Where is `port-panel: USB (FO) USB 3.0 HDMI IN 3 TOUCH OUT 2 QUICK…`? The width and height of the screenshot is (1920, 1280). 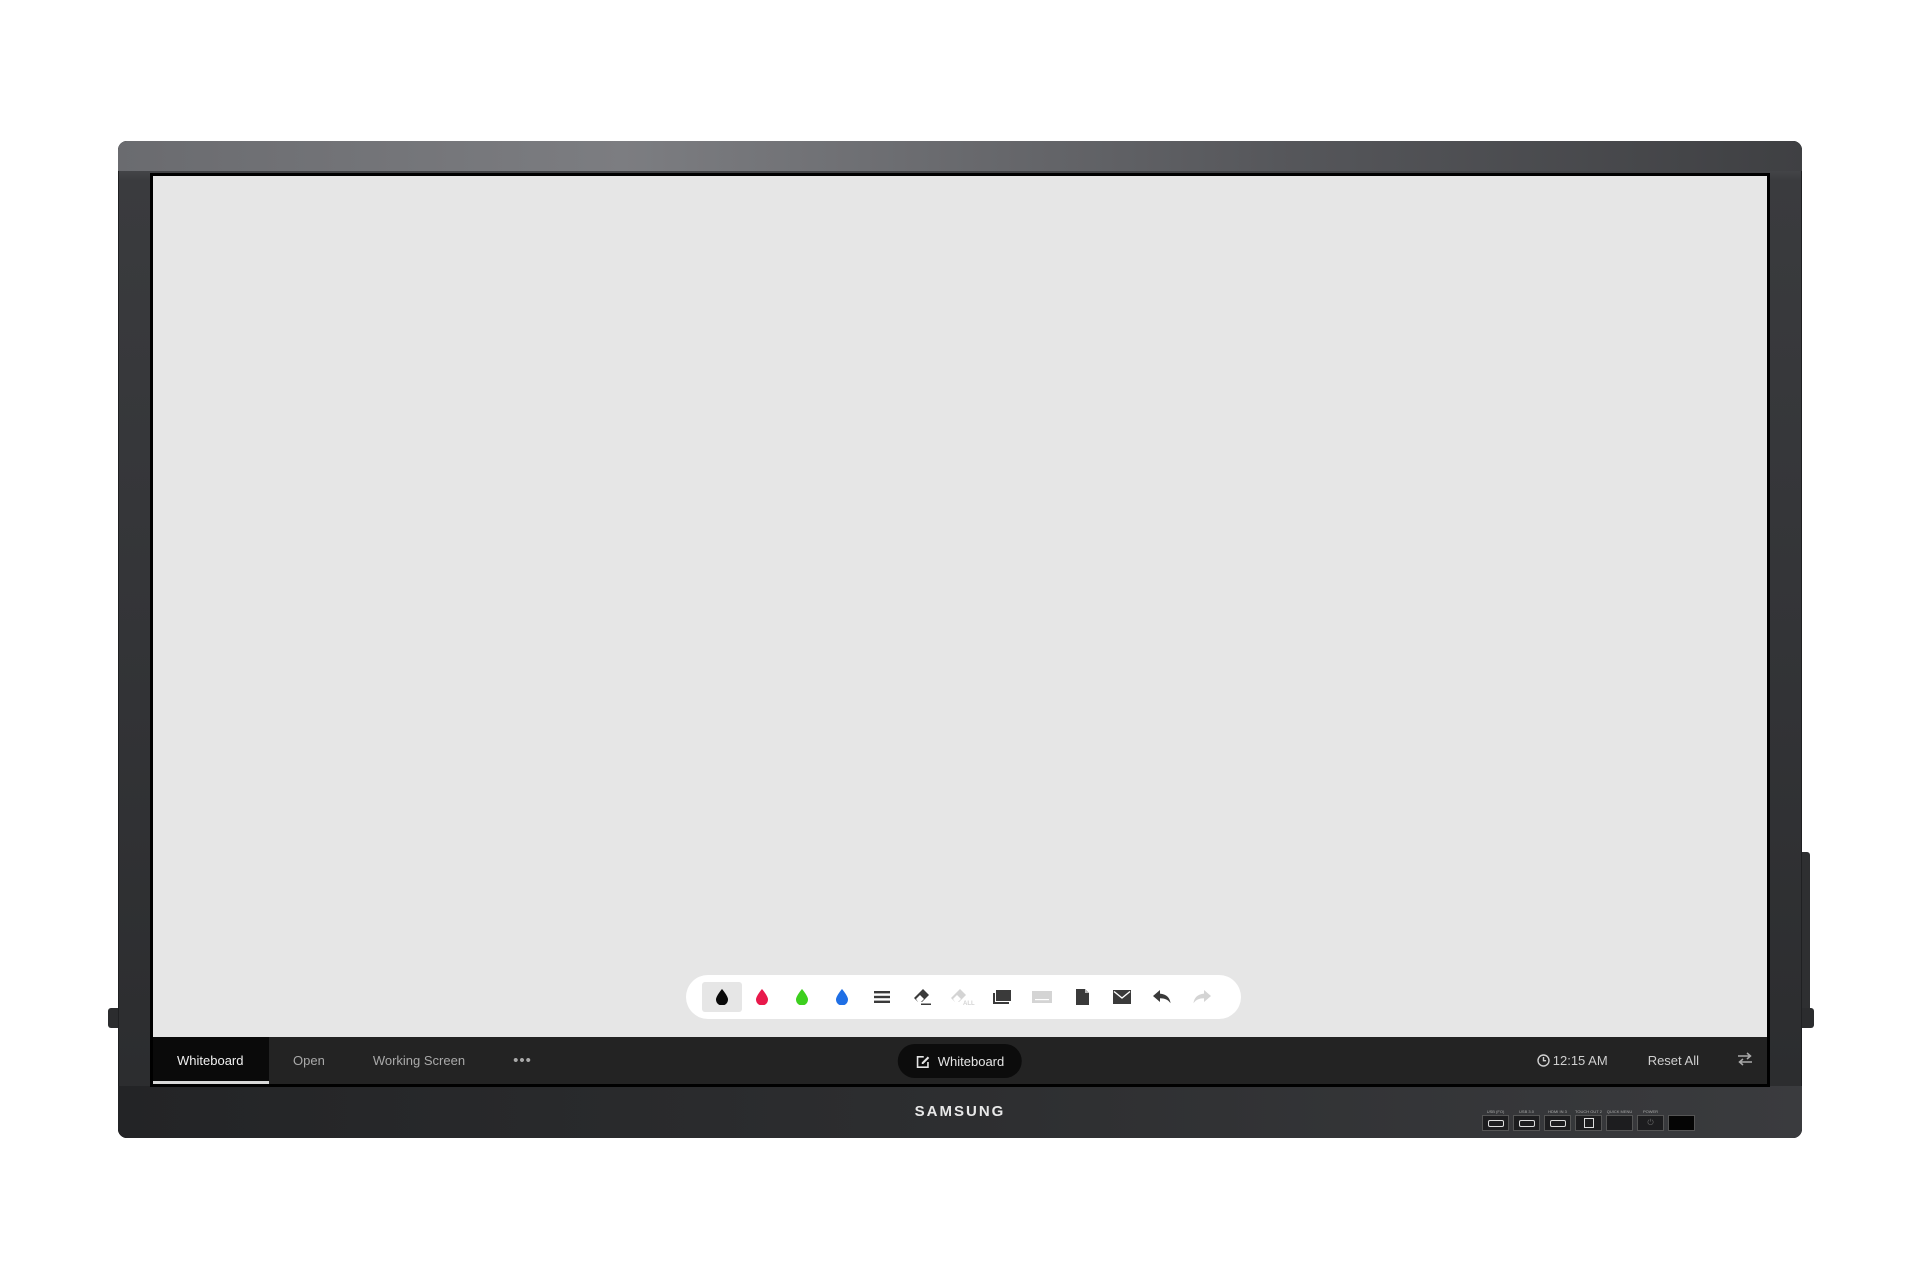 port-panel: USB (FO) USB 3.0 HDMI IN 3 TOUCH OUT 2 QUICK… is located at coordinates (1588, 1120).